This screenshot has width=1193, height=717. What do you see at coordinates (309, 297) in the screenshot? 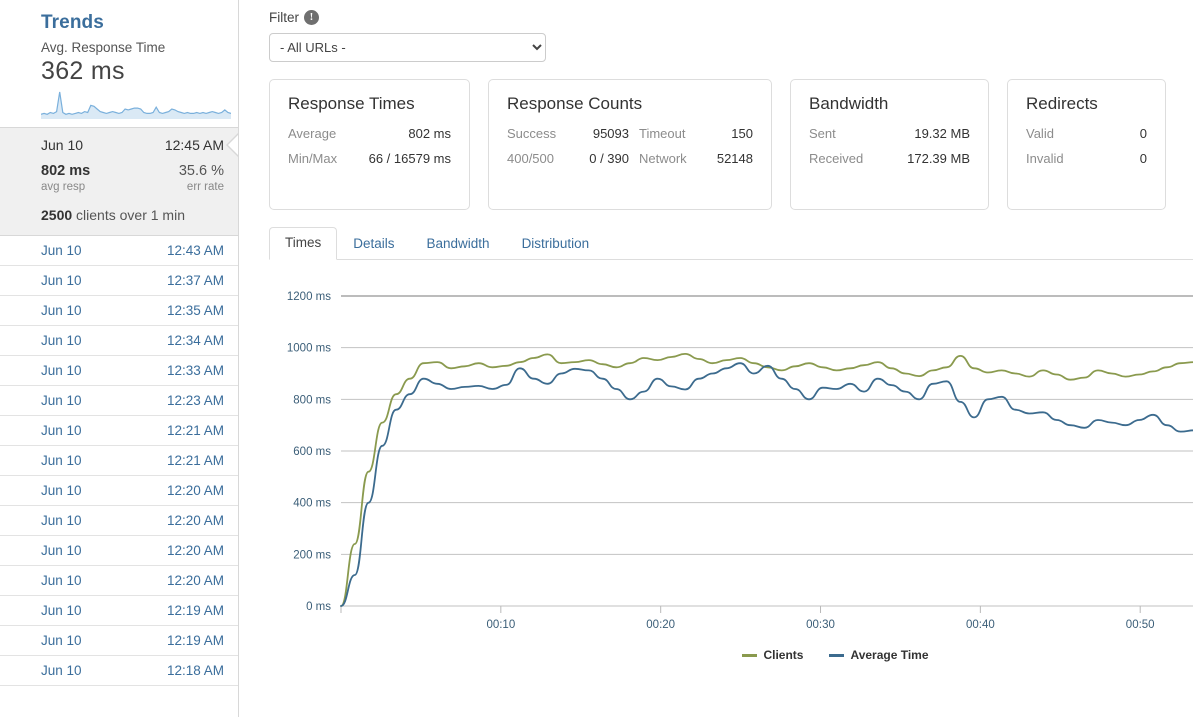
I see `svg-text: 1200 ms` at bounding box center [309, 297].